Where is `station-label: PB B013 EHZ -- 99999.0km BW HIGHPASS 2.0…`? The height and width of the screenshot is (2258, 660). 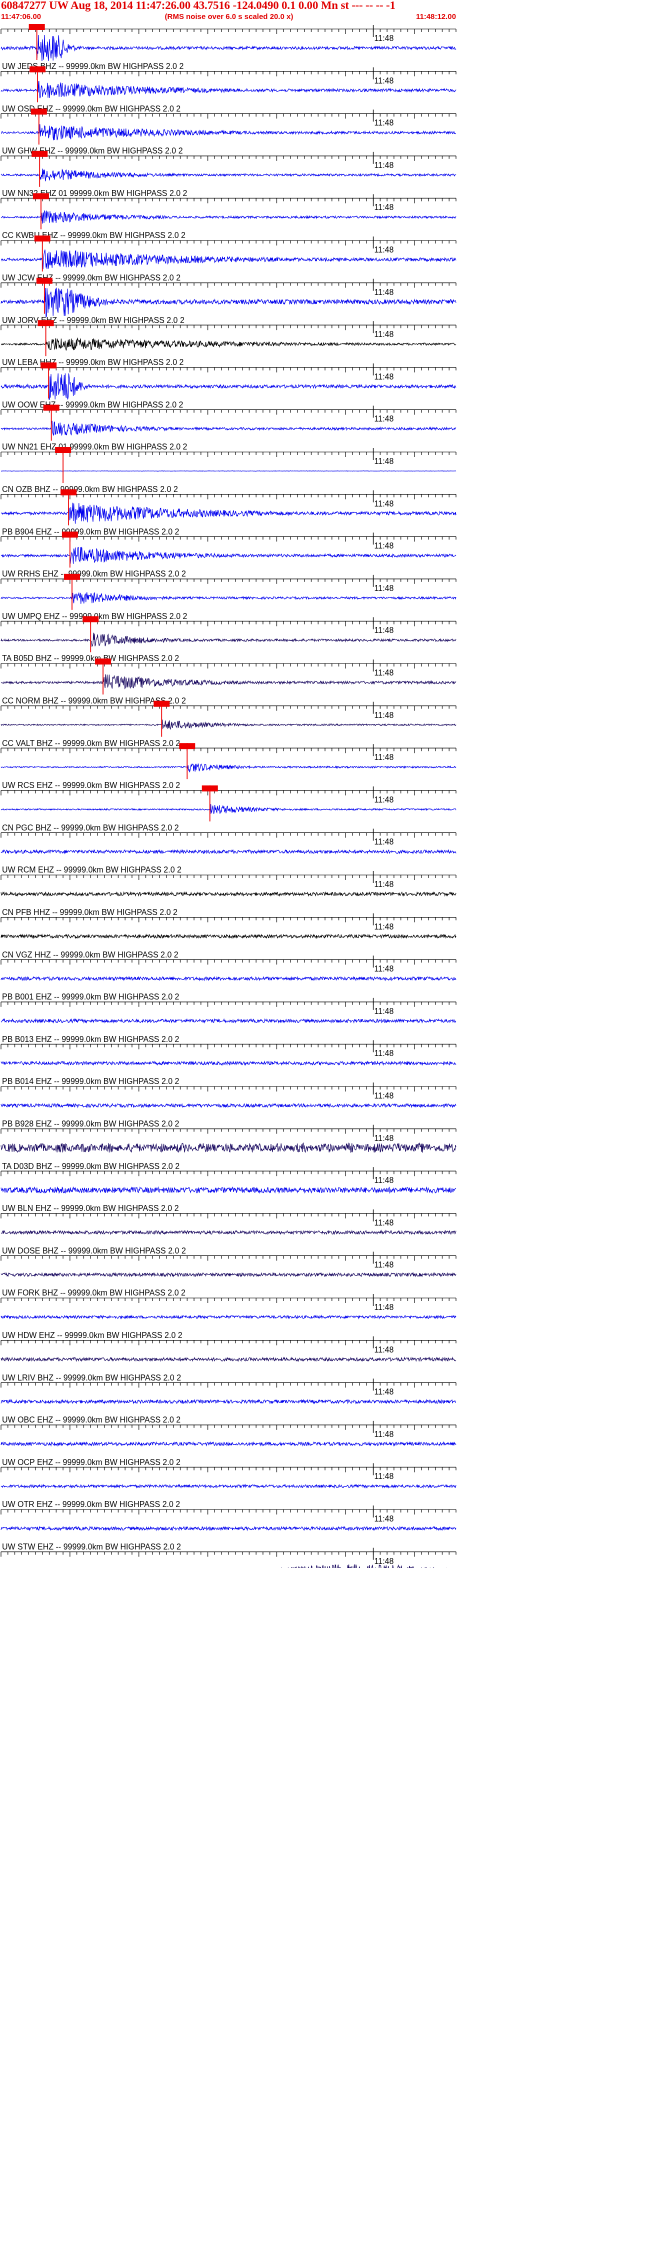
station-label: PB B013 EHZ -- 99999.0km BW HIGHPASS 2.0… is located at coordinates (91, 1039).